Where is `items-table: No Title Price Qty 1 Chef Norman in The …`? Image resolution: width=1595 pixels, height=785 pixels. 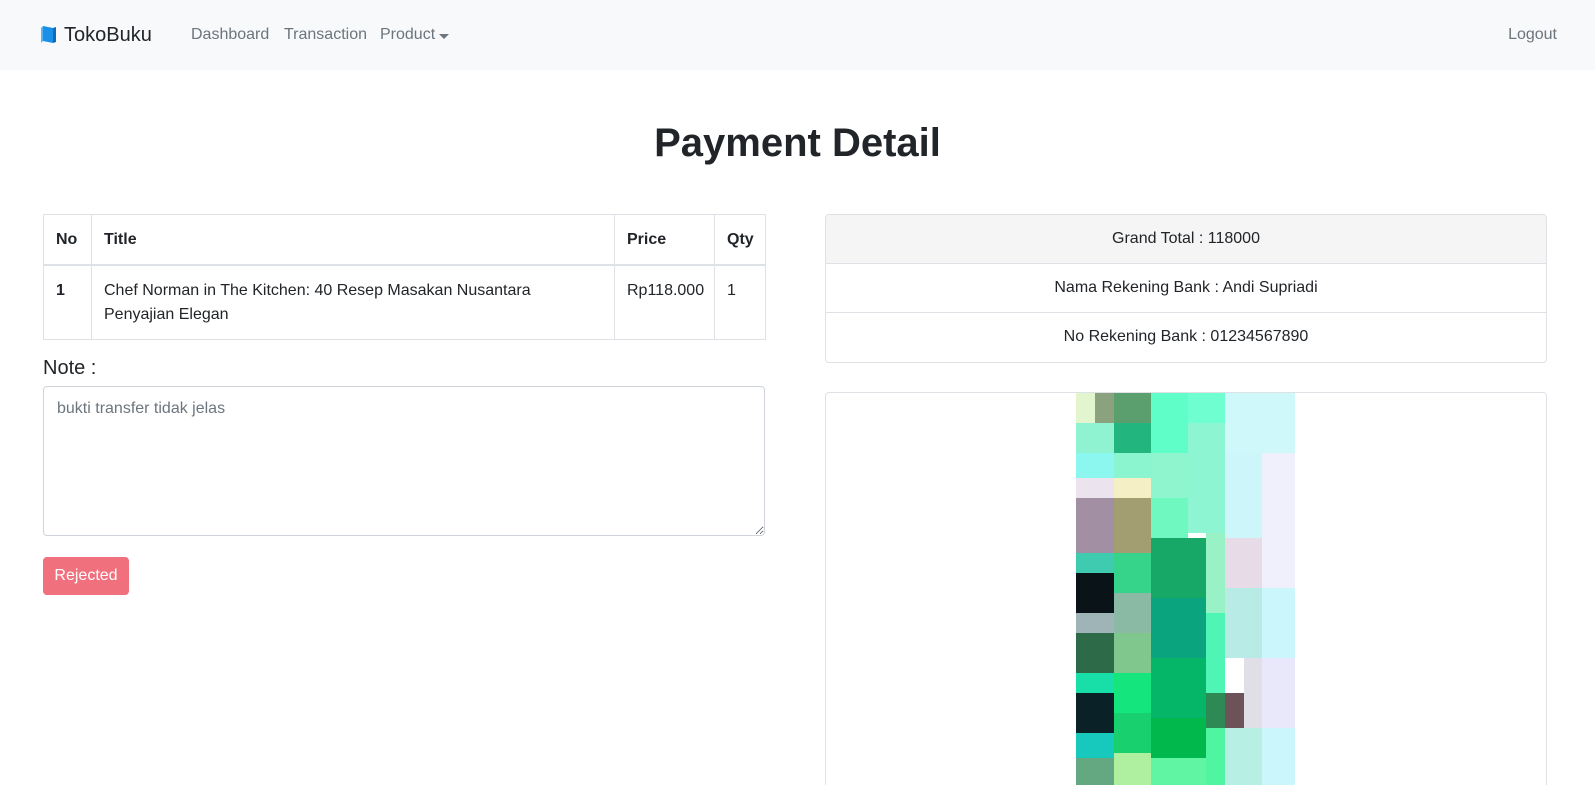
items-table: No Title Price Qty 1 Chef Norman in The … is located at coordinates (404, 277).